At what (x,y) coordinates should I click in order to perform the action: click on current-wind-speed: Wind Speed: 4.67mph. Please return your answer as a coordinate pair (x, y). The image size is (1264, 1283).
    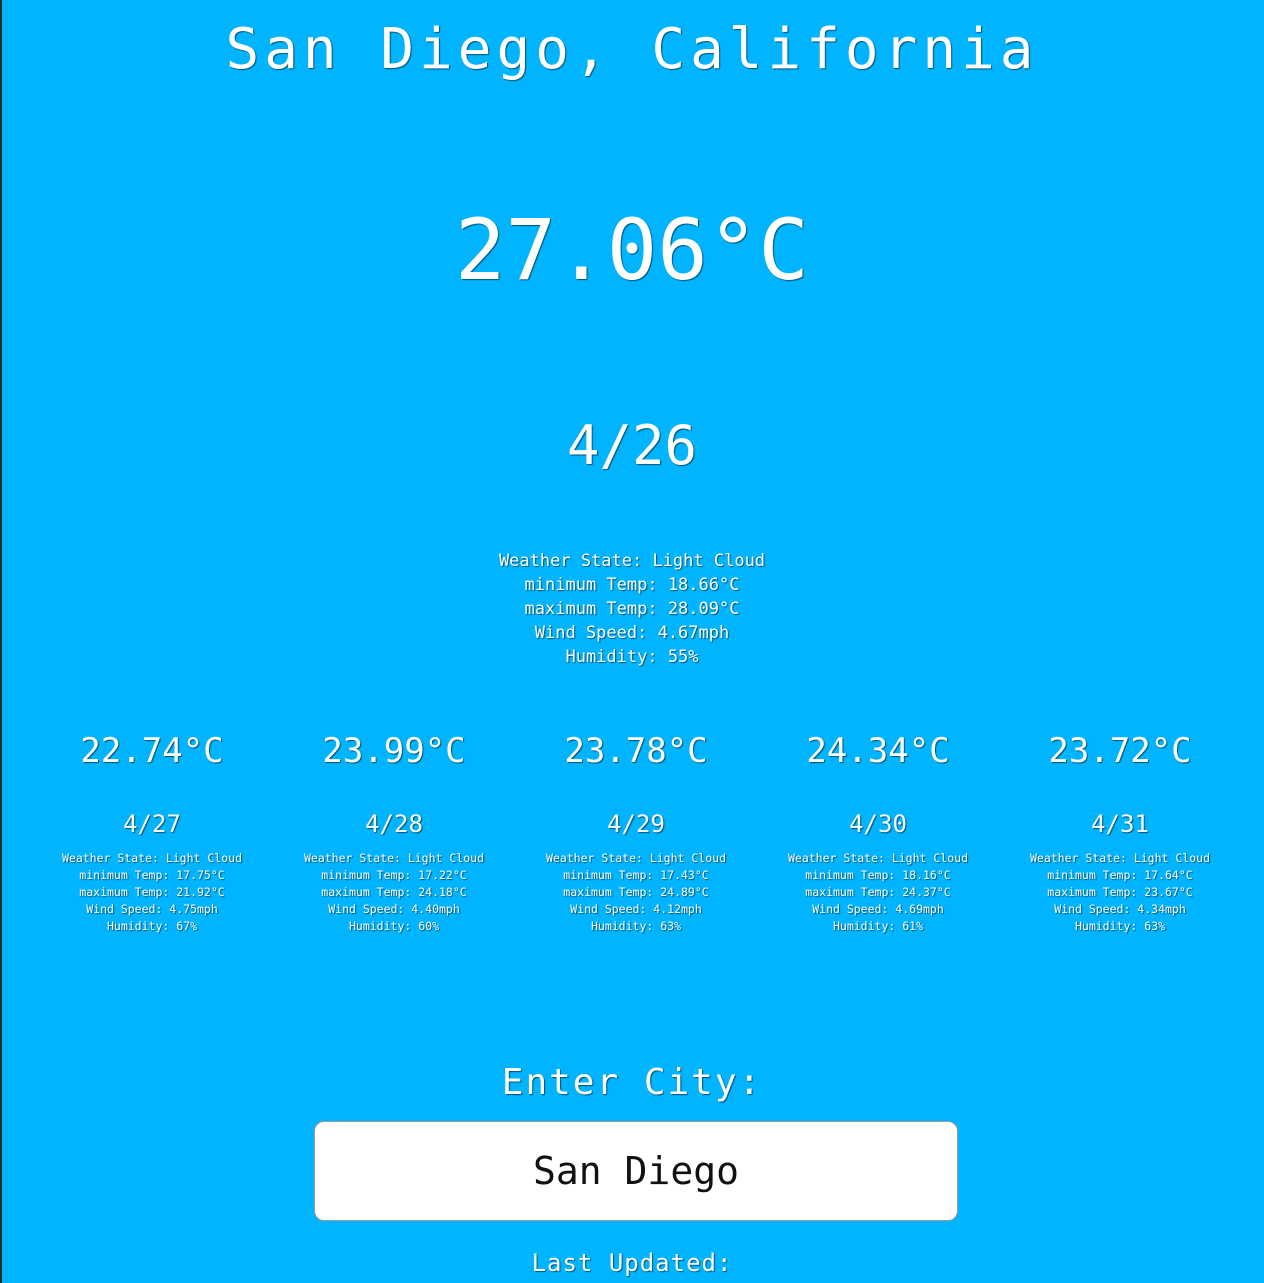
    Looking at the image, I should click on (632, 633).